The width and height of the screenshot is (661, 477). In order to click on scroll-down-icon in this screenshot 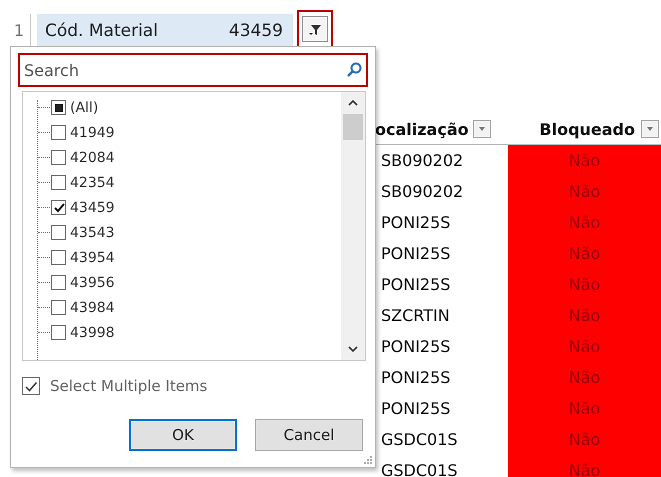, I will do `click(353, 349)`.